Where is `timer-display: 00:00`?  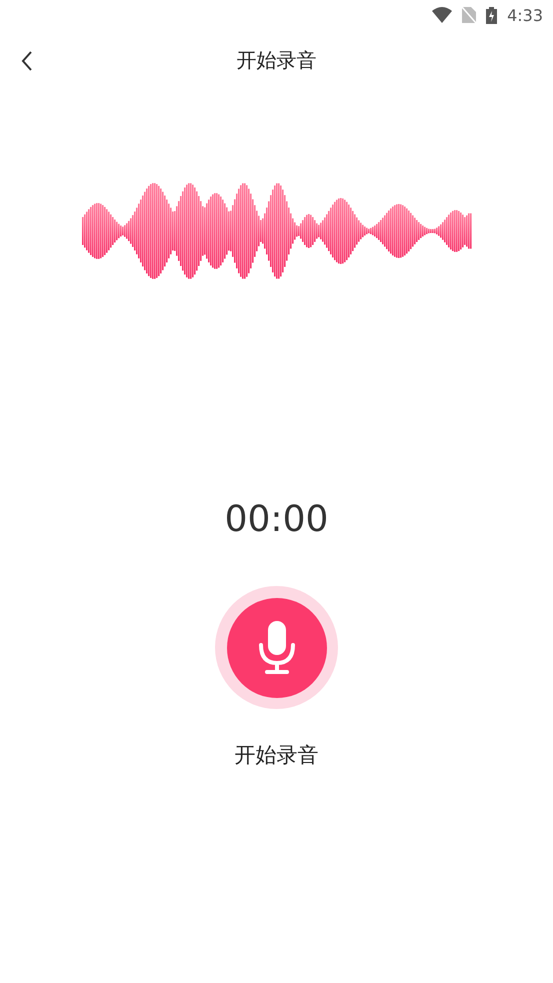
timer-display: 00:00 is located at coordinates (276, 519).